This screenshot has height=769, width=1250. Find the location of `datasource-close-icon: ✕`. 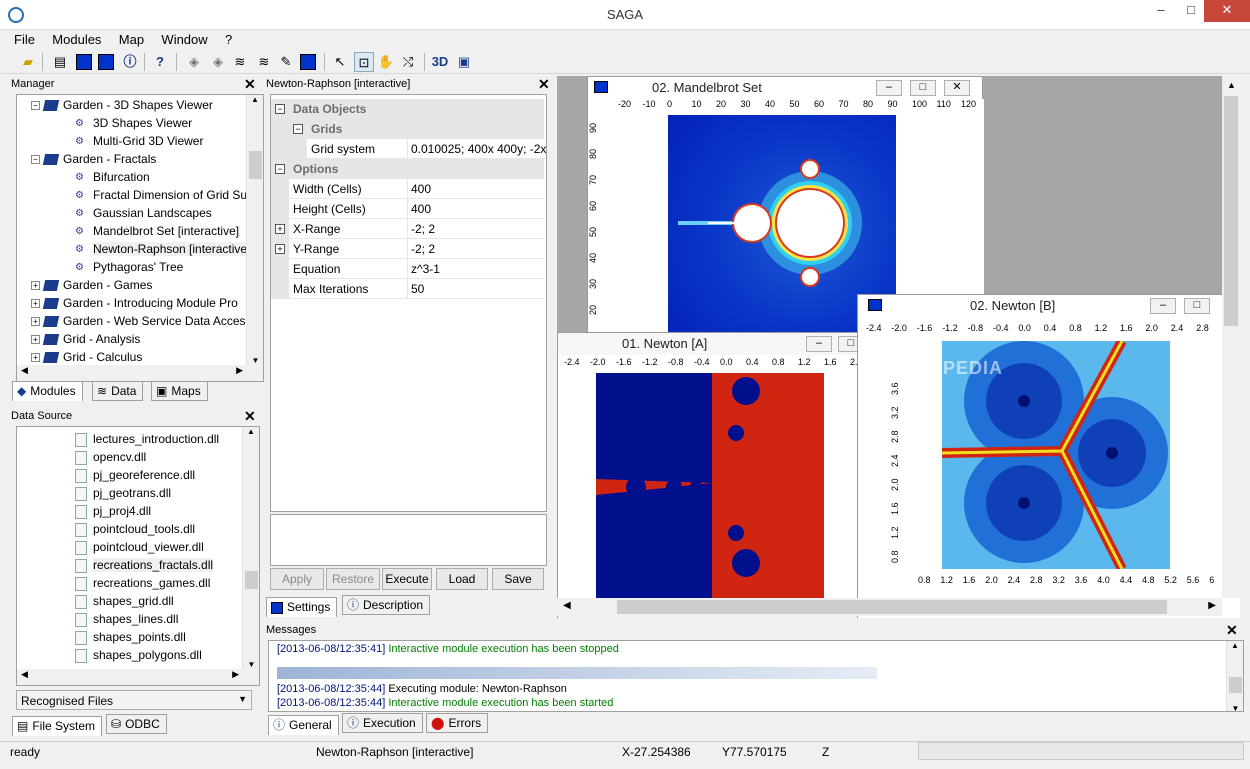

datasource-close-icon: ✕ is located at coordinates (250, 416).